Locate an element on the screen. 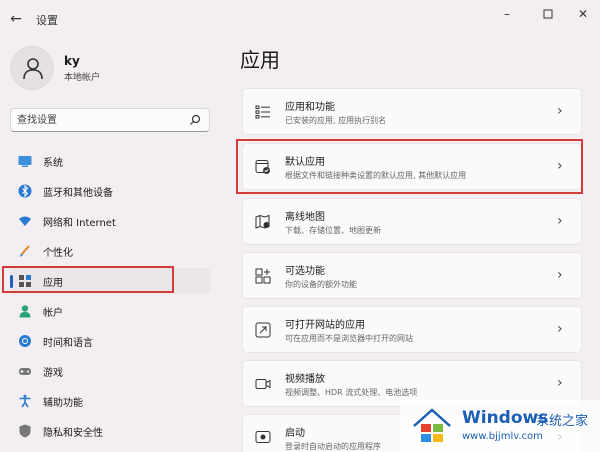 This screenshot has height=452, width=600. sidebar-item-bluetooth: 蓝牙和其他设备 is located at coordinates (110, 191).